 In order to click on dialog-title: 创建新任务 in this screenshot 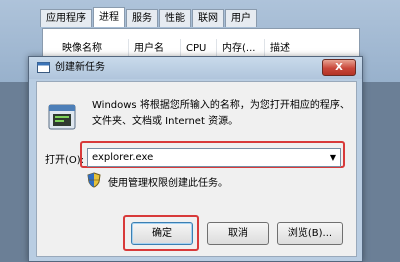, I will do `click(80, 67)`.